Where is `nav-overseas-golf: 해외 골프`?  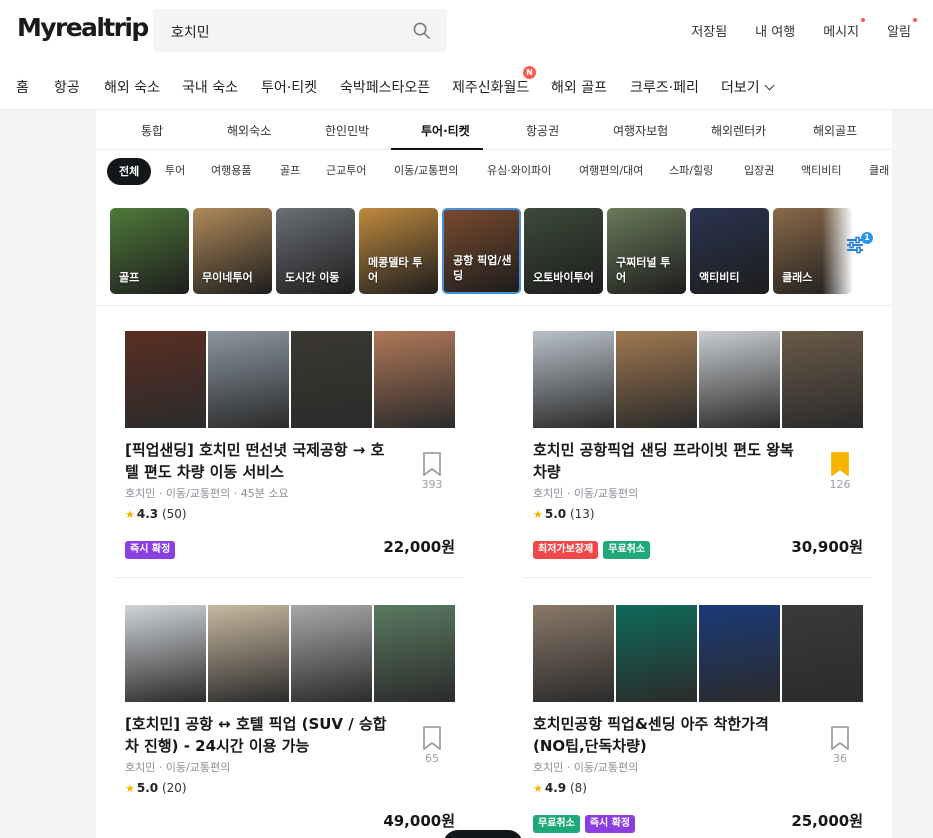
nav-overseas-golf: 해외 골프 is located at coordinates (579, 87).